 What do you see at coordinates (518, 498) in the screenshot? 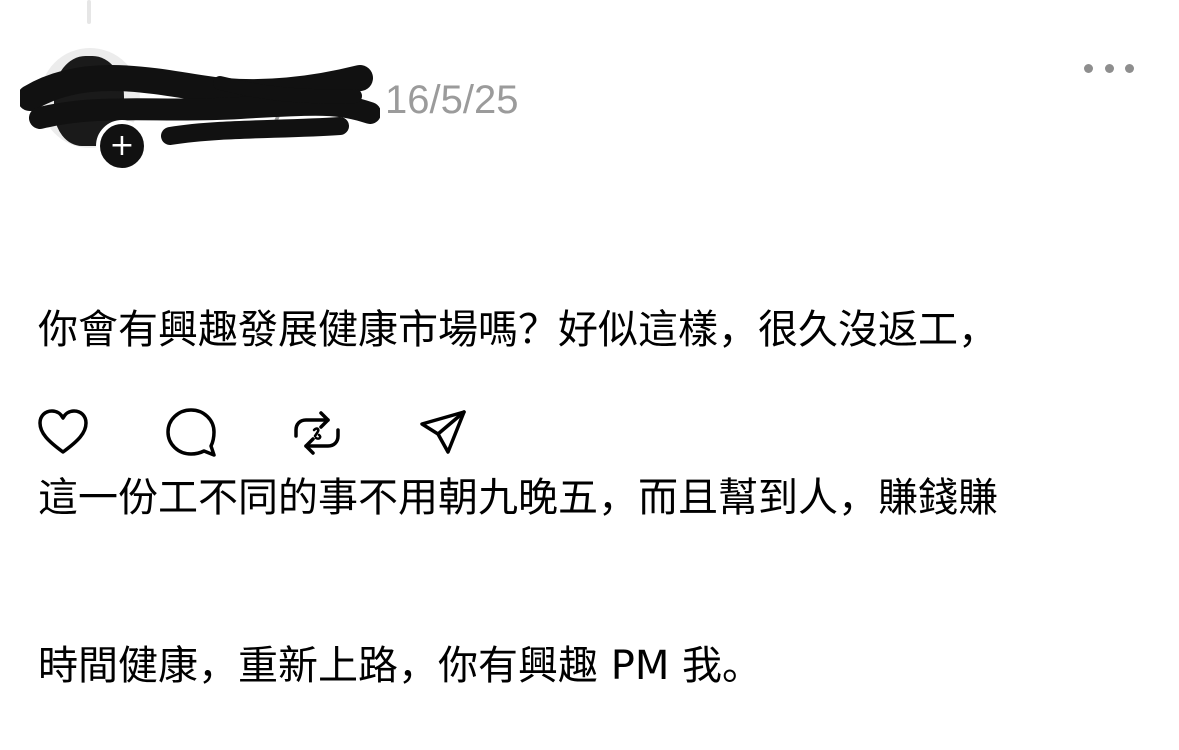
I see `post-text-line: 這一份工不同的事不用朝九晚五，而且幫到人，賺錢賺` at bounding box center [518, 498].